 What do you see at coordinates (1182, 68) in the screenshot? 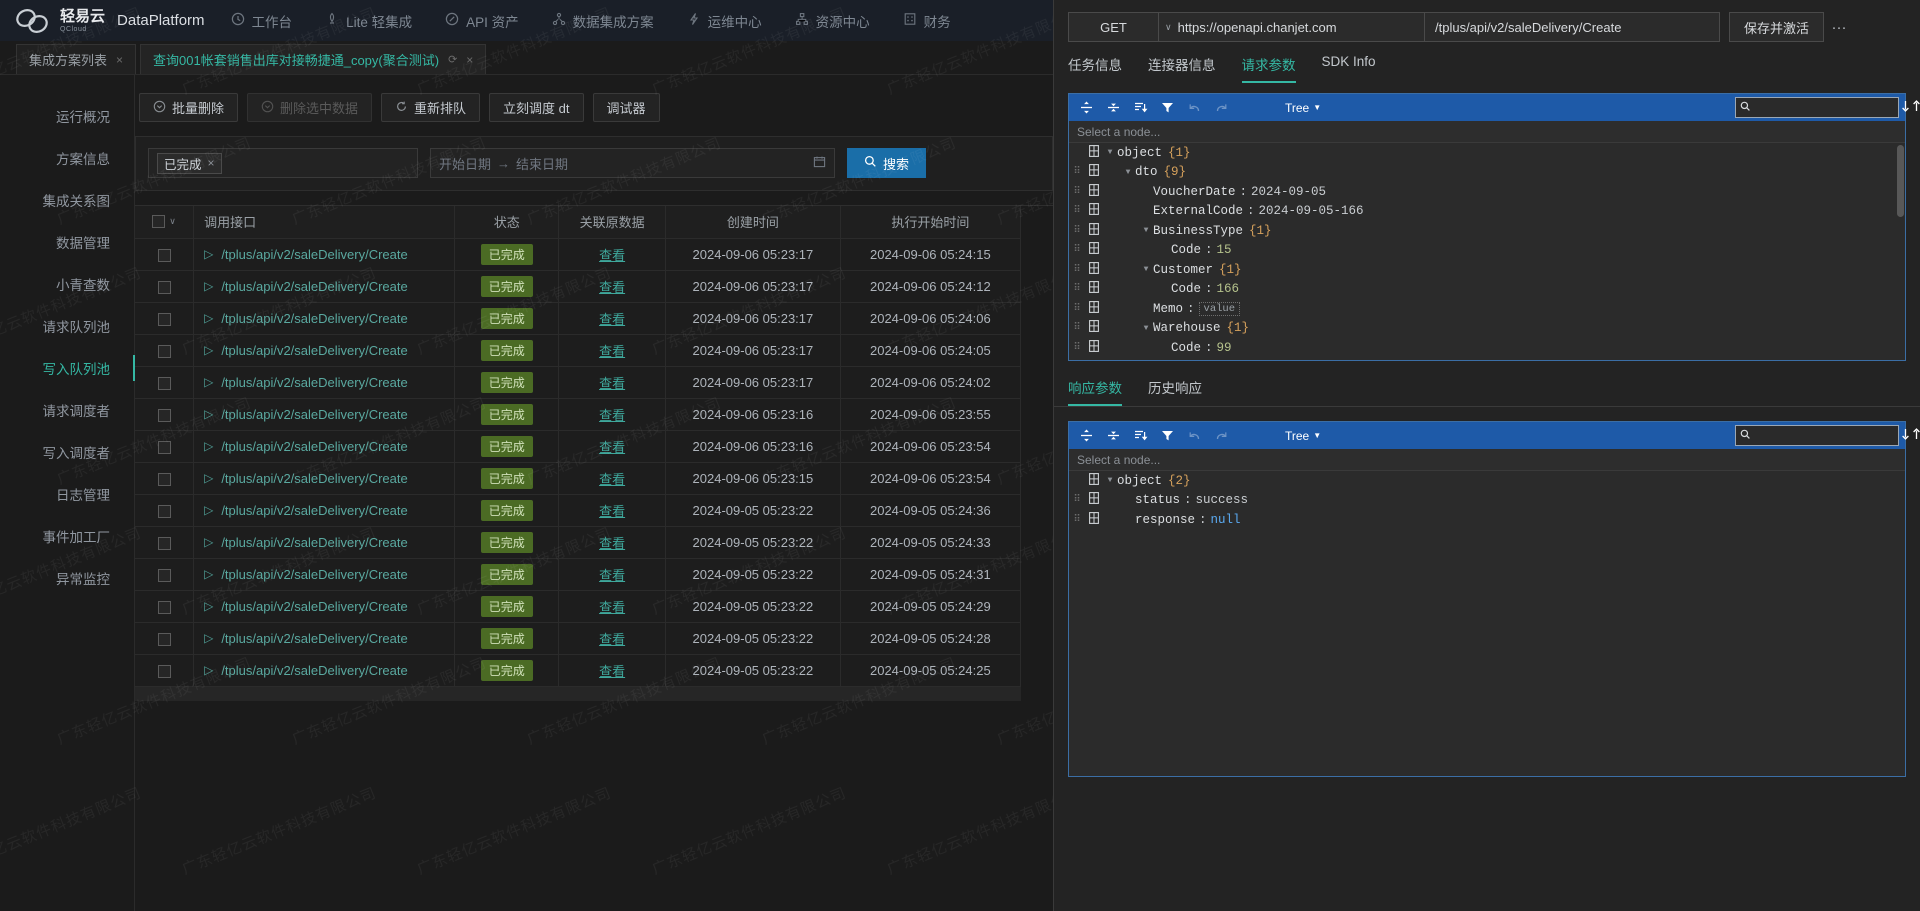
I see `tab-connector-info: 连接器信息` at bounding box center [1182, 68].